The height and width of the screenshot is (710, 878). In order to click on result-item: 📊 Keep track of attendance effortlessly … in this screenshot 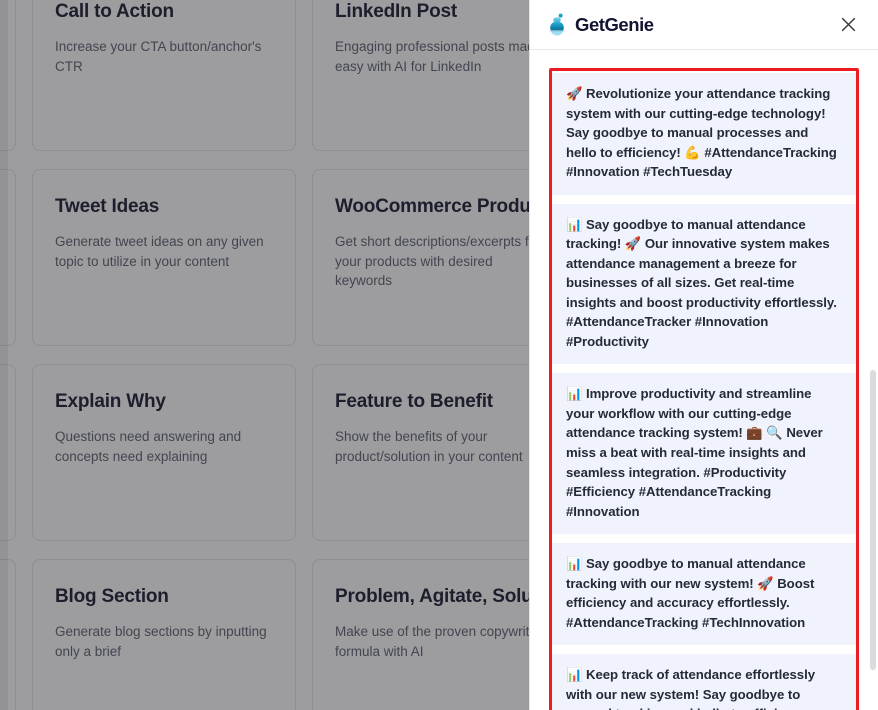, I will do `click(704, 682)`.